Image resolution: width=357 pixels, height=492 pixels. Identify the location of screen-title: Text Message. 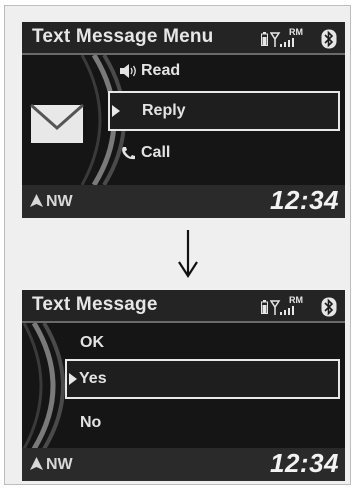
(95, 304).